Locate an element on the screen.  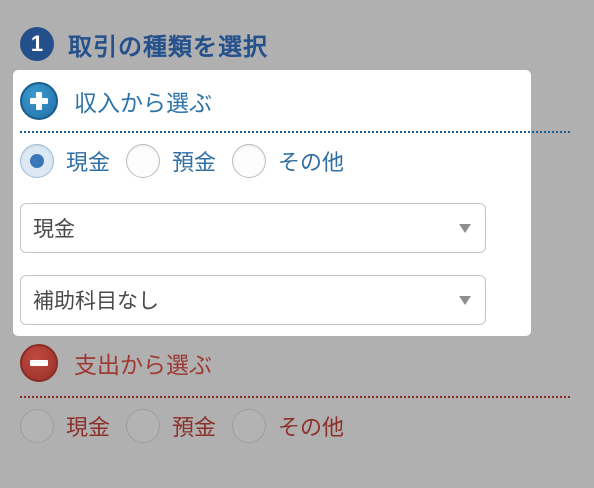
account-select-value: 現金 is located at coordinates (54, 229).